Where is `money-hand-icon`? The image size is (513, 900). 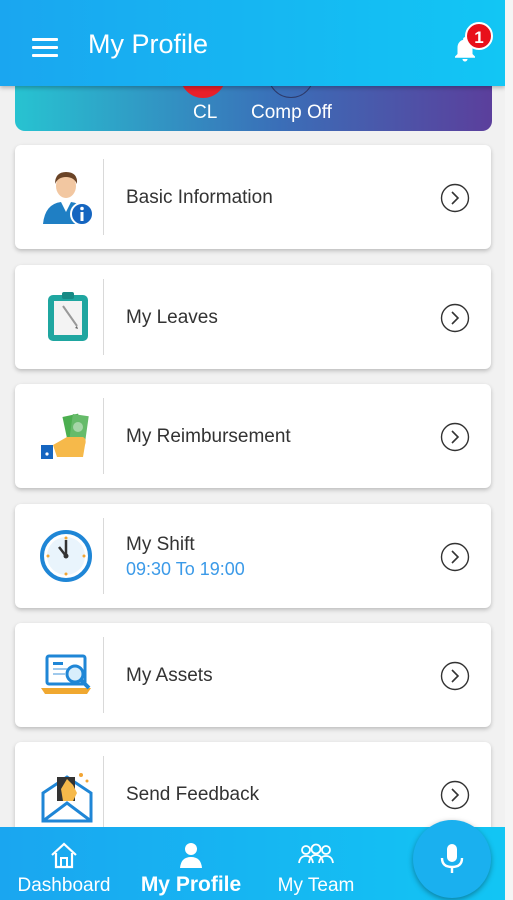
money-hand-icon is located at coordinates (65, 436).